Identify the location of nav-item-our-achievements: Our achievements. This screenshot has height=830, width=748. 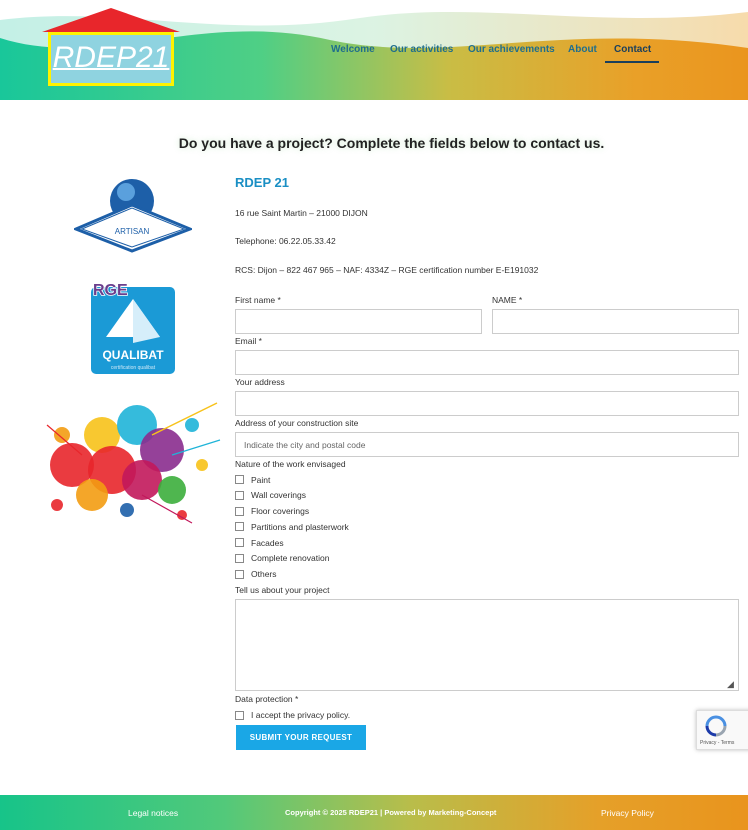
(511, 49).